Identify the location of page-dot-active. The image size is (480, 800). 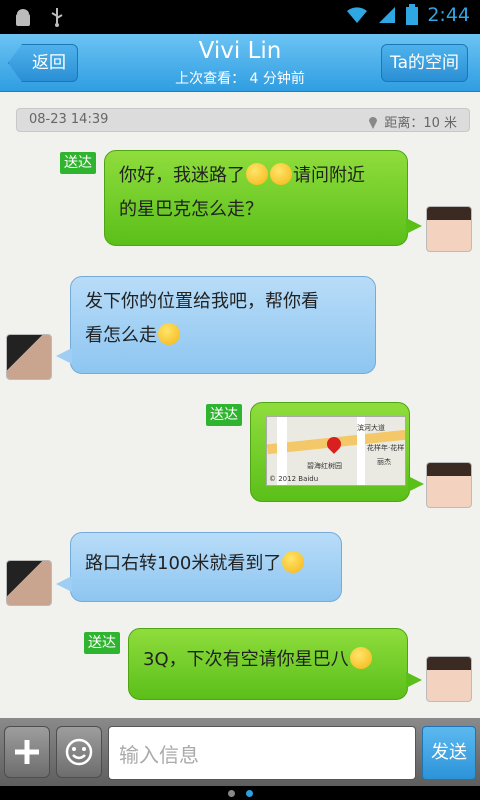
(249, 793).